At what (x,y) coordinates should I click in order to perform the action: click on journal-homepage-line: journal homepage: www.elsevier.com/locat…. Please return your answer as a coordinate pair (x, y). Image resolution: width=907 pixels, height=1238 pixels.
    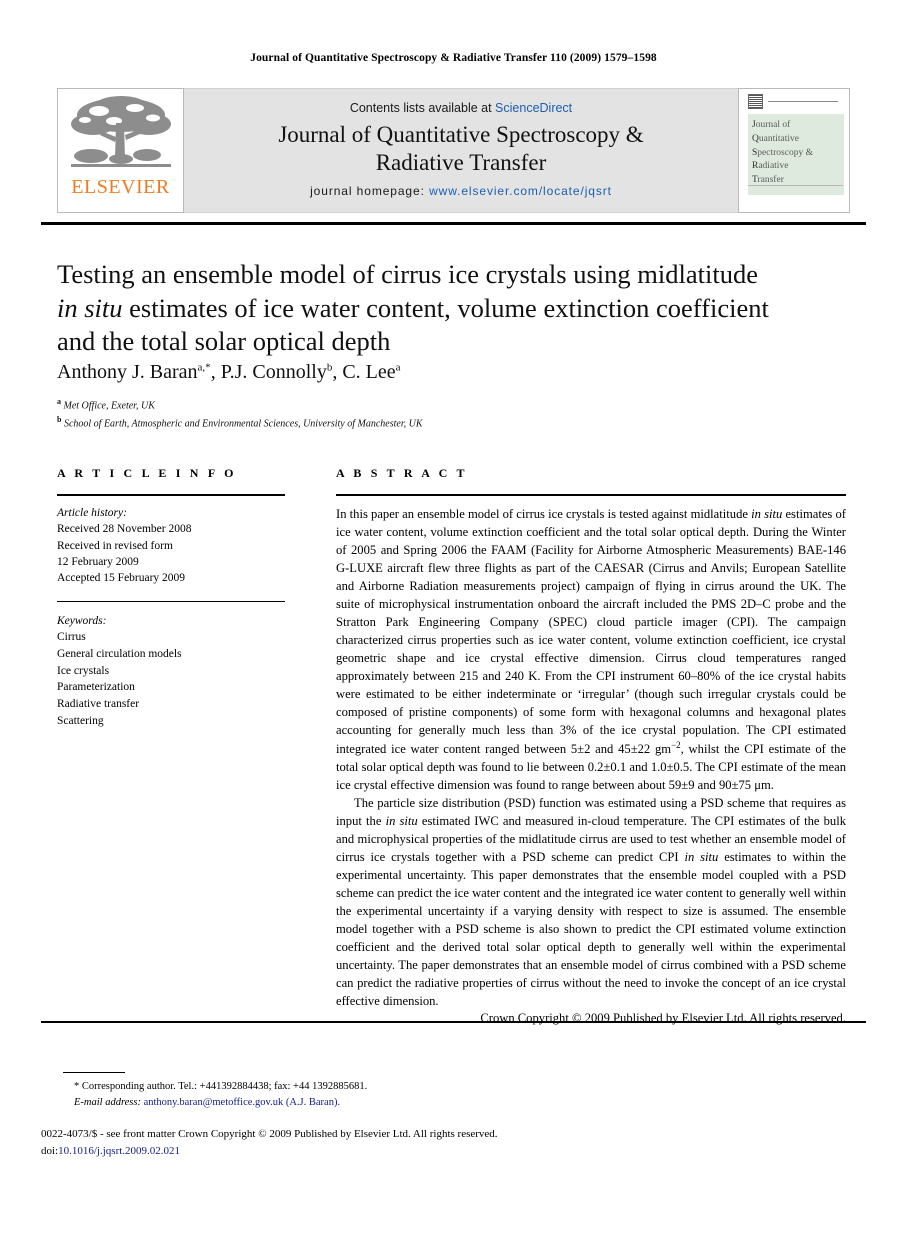
    Looking at the image, I should click on (461, 191).